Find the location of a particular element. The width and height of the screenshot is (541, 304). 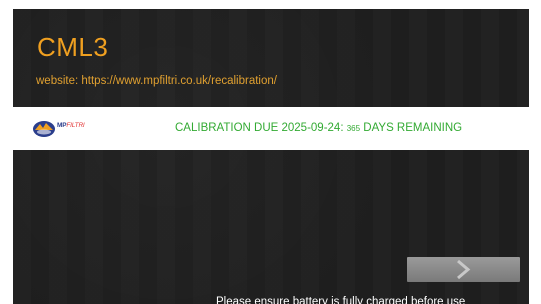

logo-text: MPFILTRI is located at coordinates (71, 125).